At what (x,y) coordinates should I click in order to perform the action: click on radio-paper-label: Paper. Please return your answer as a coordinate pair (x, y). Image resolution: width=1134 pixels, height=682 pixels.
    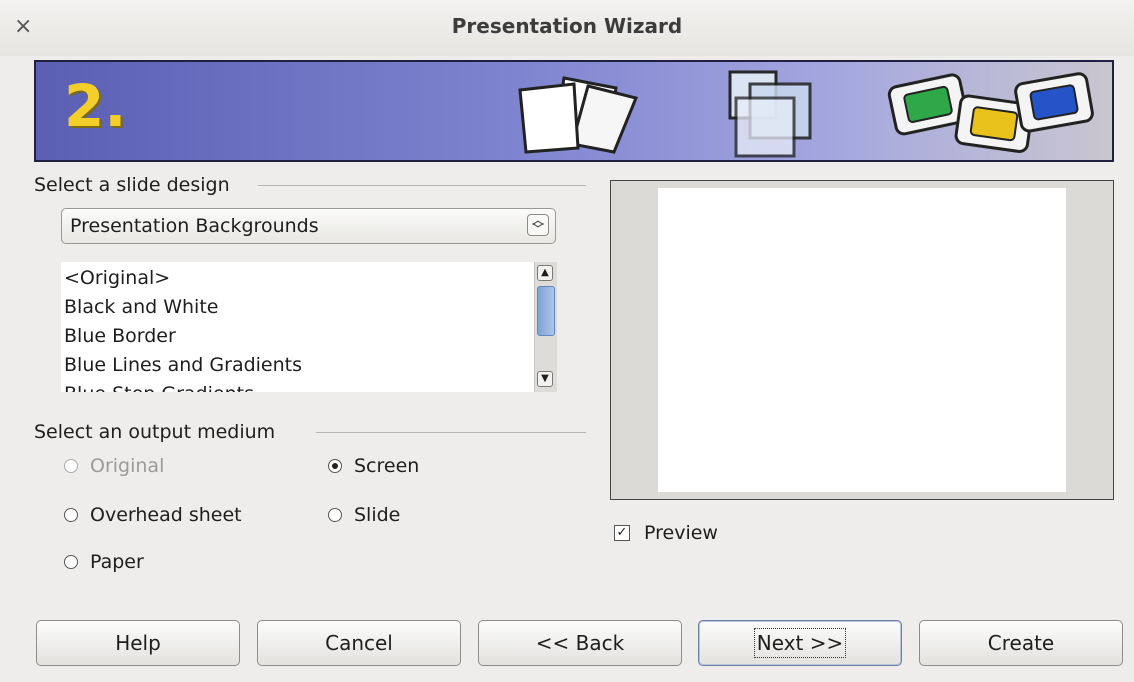
    Looking at the image, I should click on (117, 562).